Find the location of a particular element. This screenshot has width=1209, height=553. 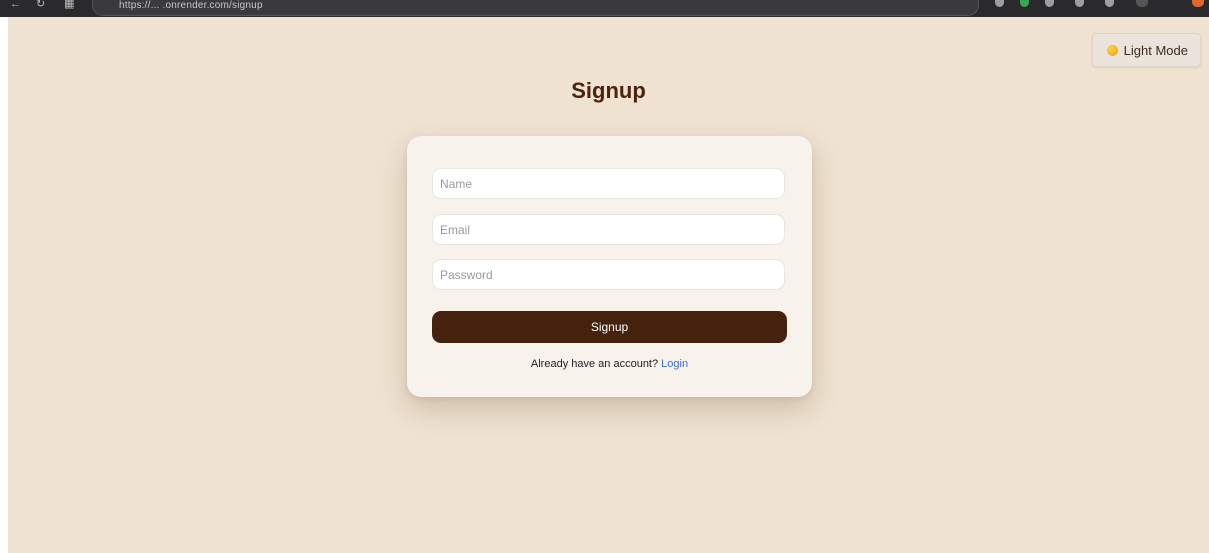

browser-menu-icon is located at coordinates (1198, 3).